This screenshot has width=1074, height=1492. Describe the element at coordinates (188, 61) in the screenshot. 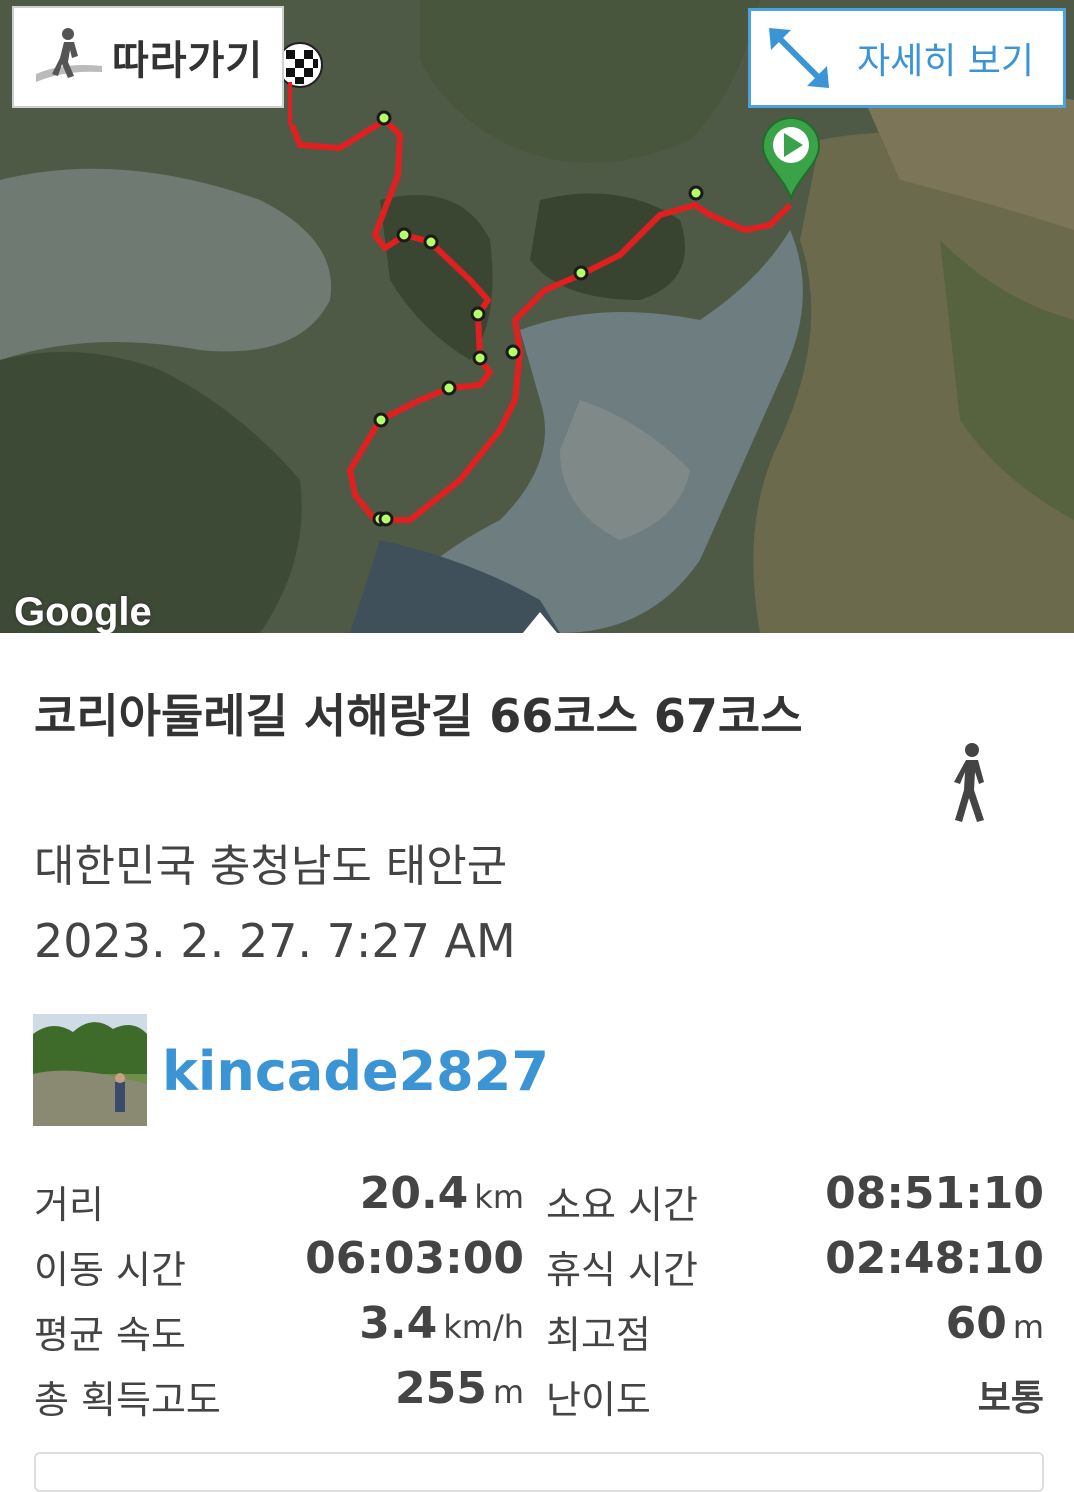

I see `follow-label: 따라가기` at that location.